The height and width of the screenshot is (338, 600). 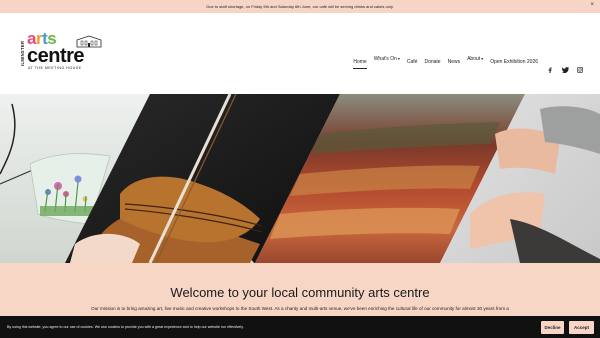 What do you see at coordinates (22, 53) in the screenshot?
I see `logo-side-text: ILMINSTER` at bounding box center [22, 53].